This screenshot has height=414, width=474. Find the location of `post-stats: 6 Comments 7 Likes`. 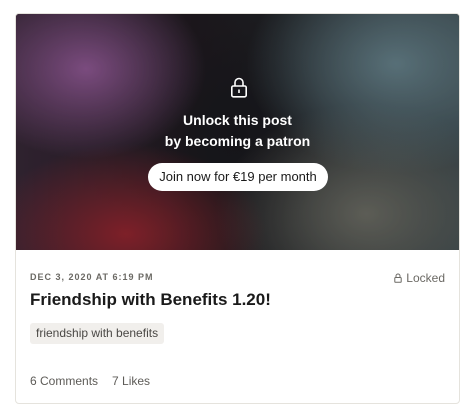

post-stats: 6 Comments 7 Likes is located at coordinates (90, 381).